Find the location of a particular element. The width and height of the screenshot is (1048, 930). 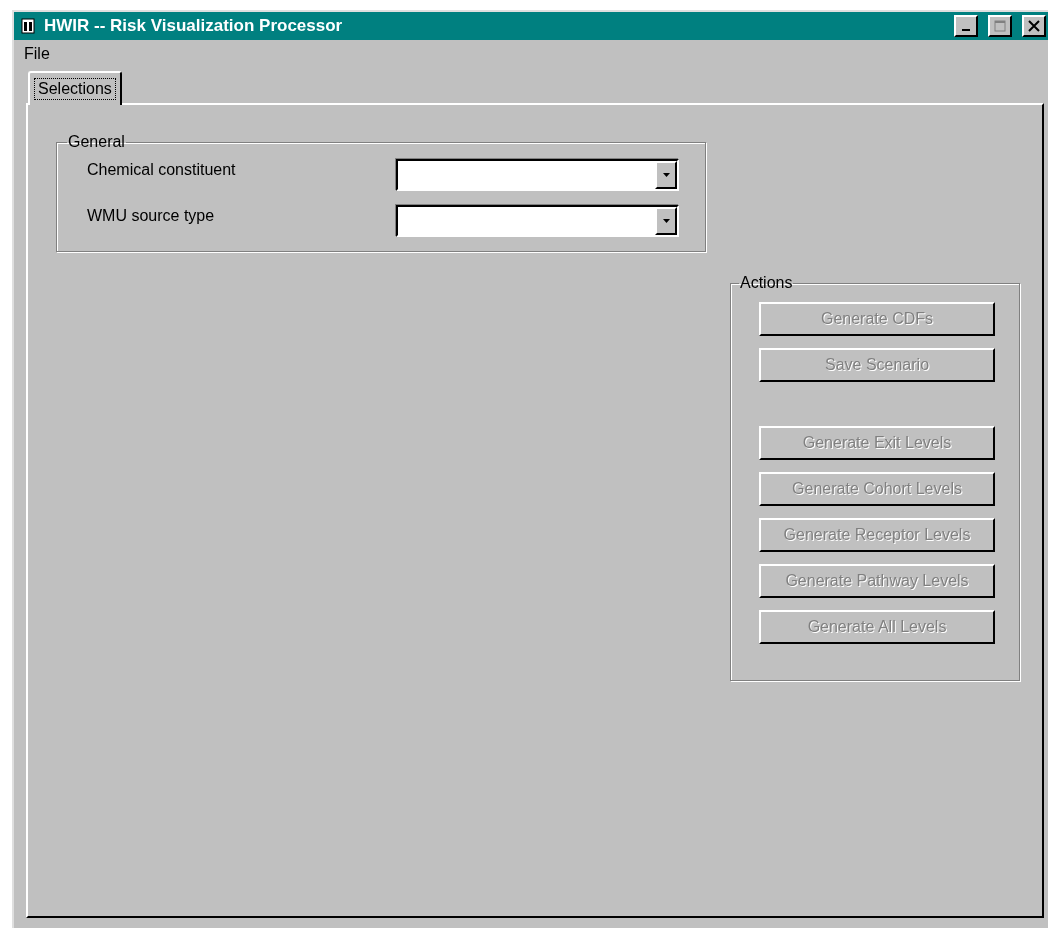

minimize-icon is located at coordinates (966, 30).